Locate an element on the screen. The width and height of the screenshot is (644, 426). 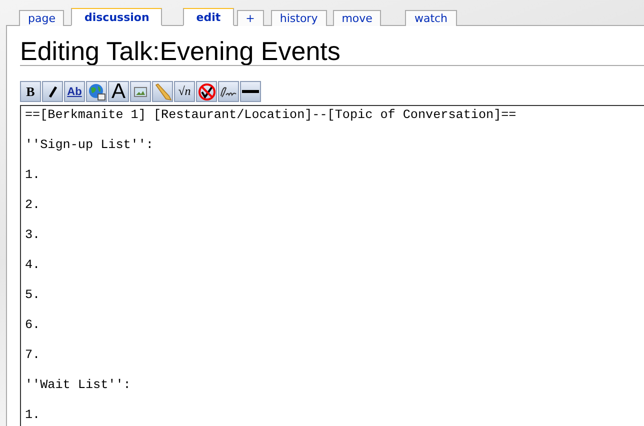
prohibited-icon is located at coordinates (207, 91).